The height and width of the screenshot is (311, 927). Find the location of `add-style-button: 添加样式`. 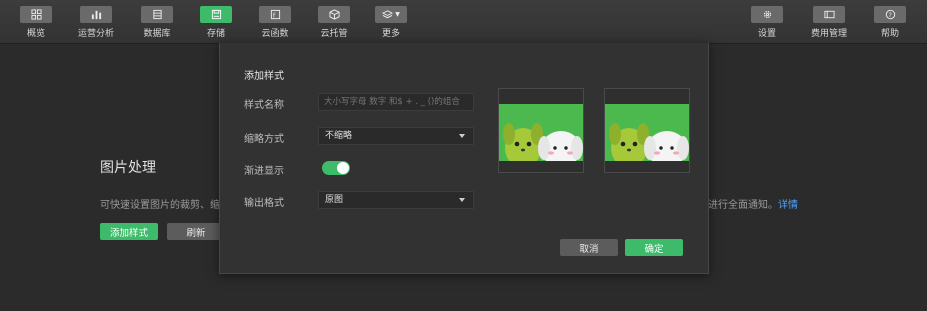

add-style-button: 添加样式 is located at coordinates (129, 231).